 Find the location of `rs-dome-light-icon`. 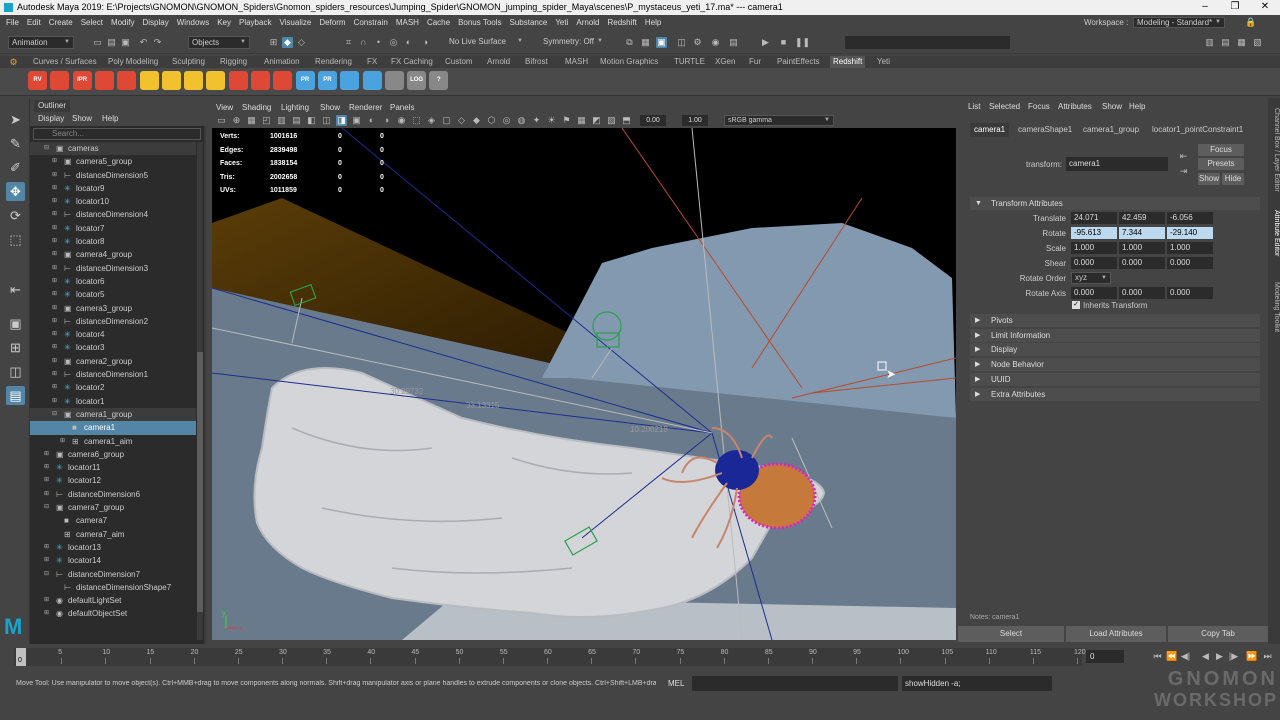

rs-dome-light-icon is located at coordinates (194, 80).